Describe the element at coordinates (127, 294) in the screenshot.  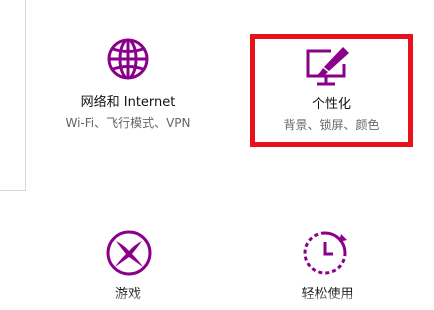
I see `tile-title: 游戏` at that location.